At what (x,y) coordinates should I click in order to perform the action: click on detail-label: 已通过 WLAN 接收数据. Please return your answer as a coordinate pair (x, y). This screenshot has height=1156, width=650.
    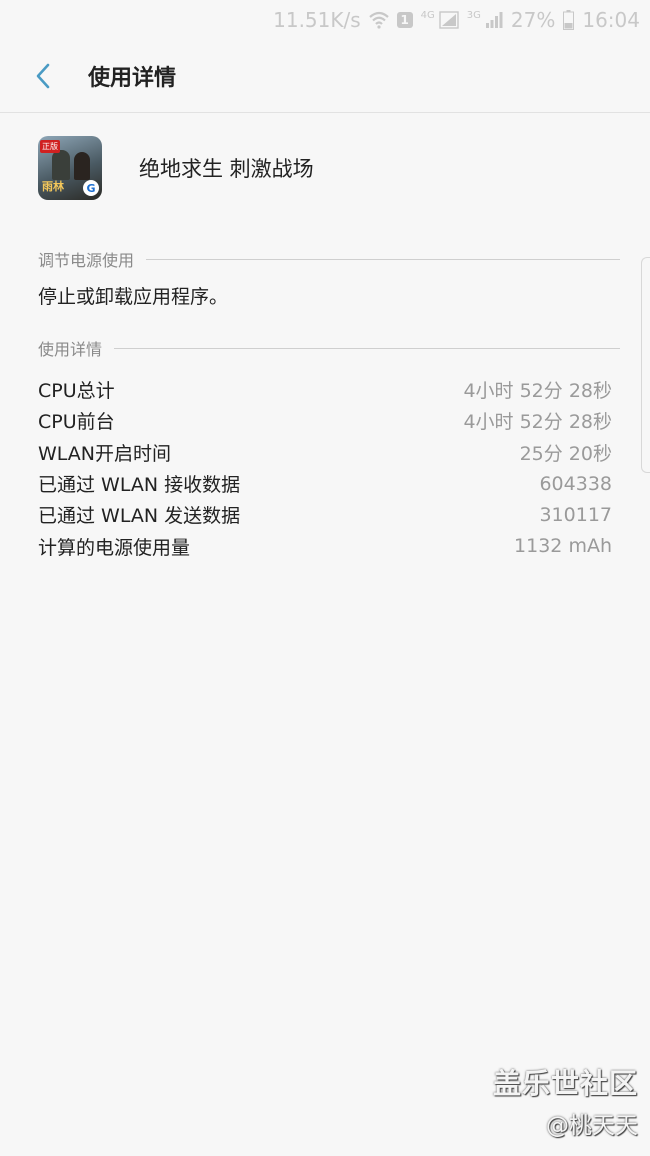
    Looking at the image, I should click on (139, 485).